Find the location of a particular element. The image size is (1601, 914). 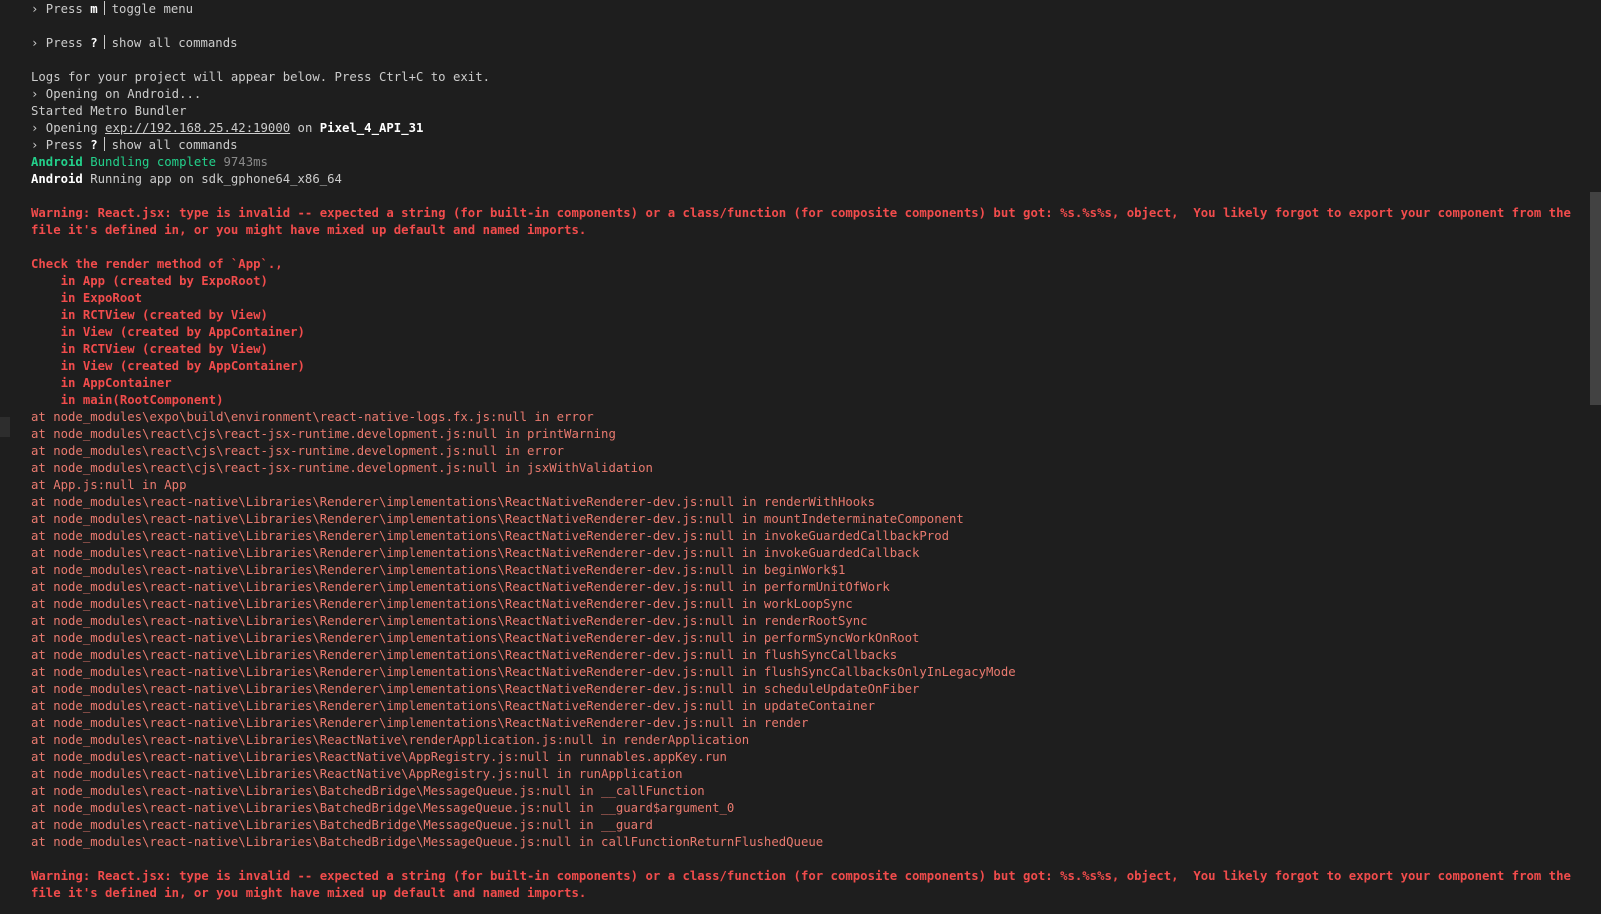

prompt-prefix: › Opening is located at coordinates (68, 128).